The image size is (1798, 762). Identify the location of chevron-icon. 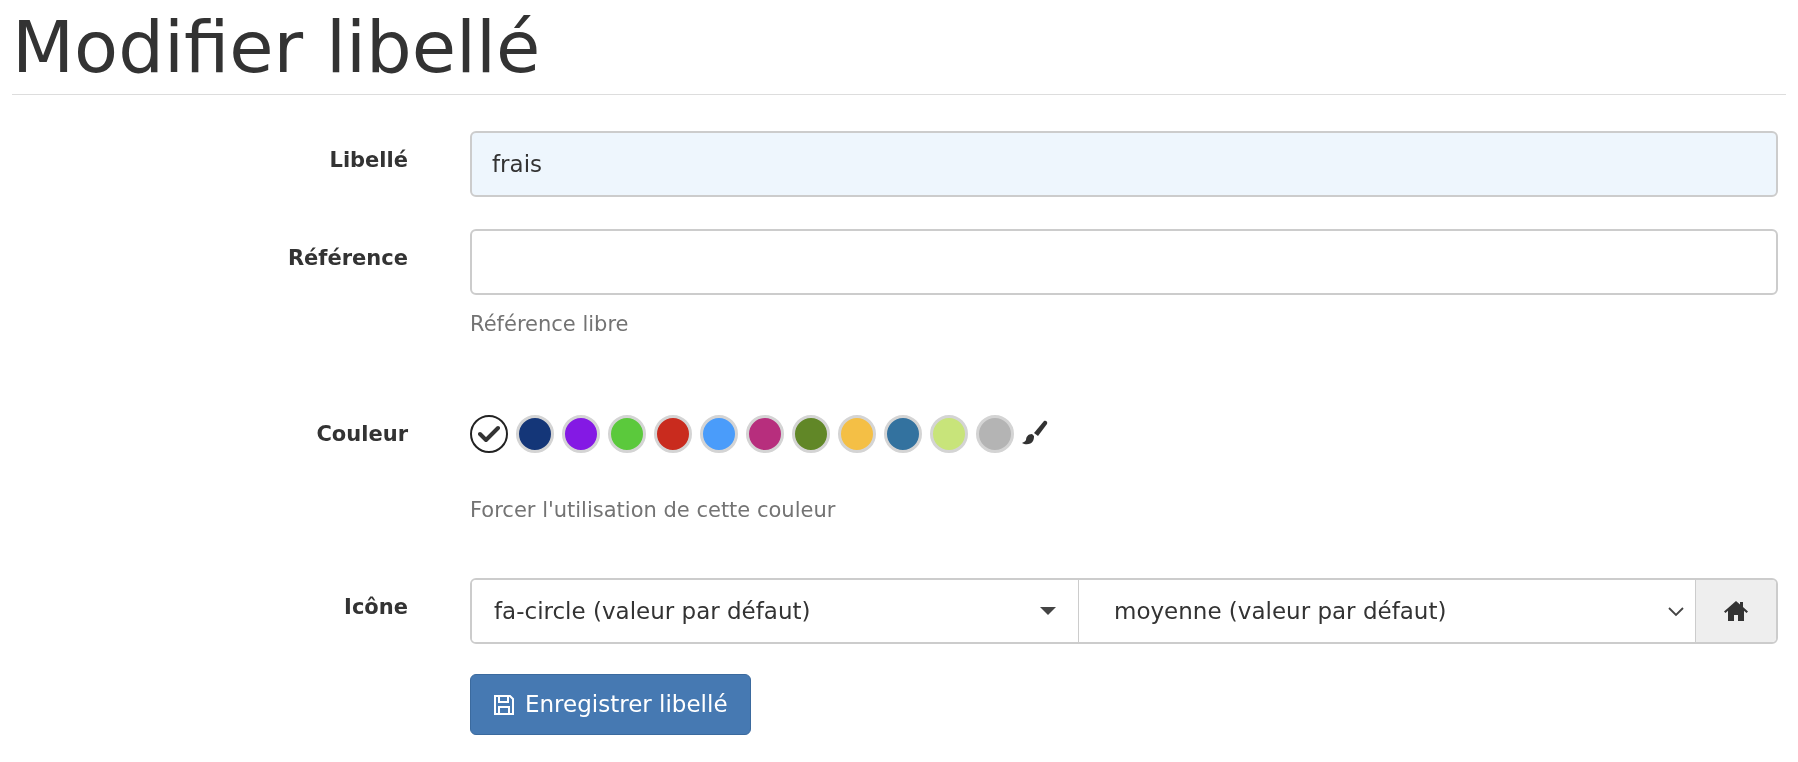
(1676, 611).